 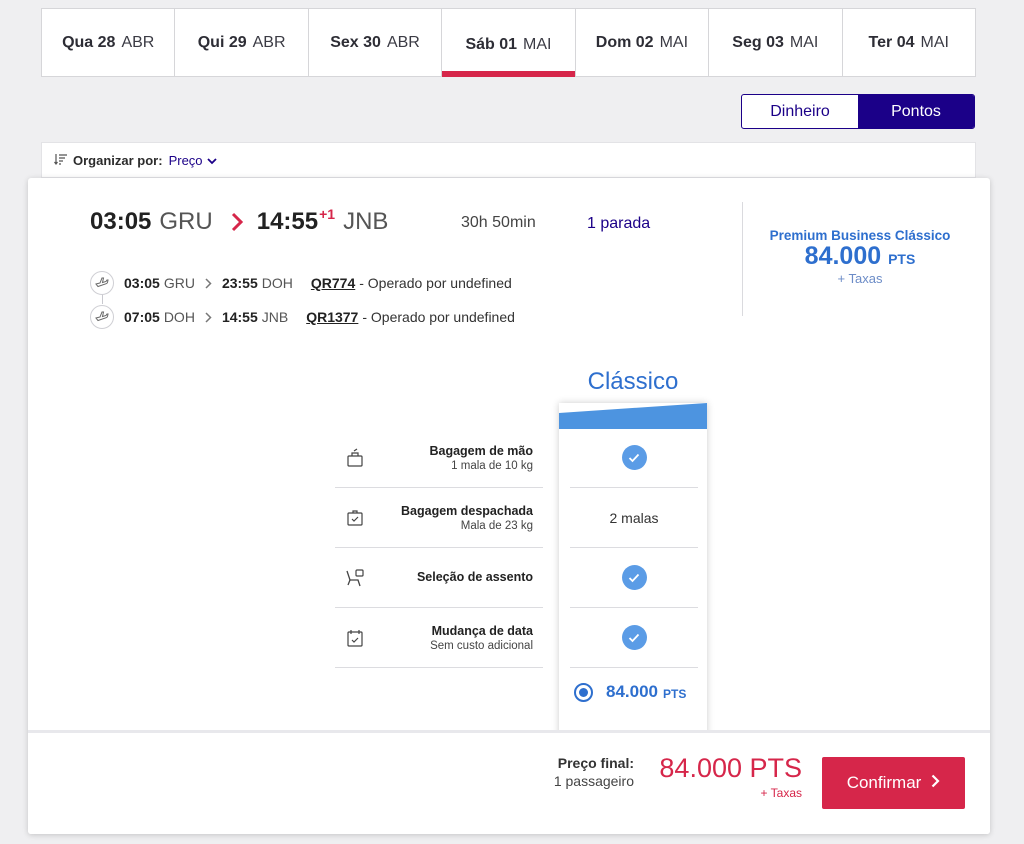 What do you see at coordinates (61, 160) in the screenshot?
I see `sort-icon` at bounding box center [61, 160].